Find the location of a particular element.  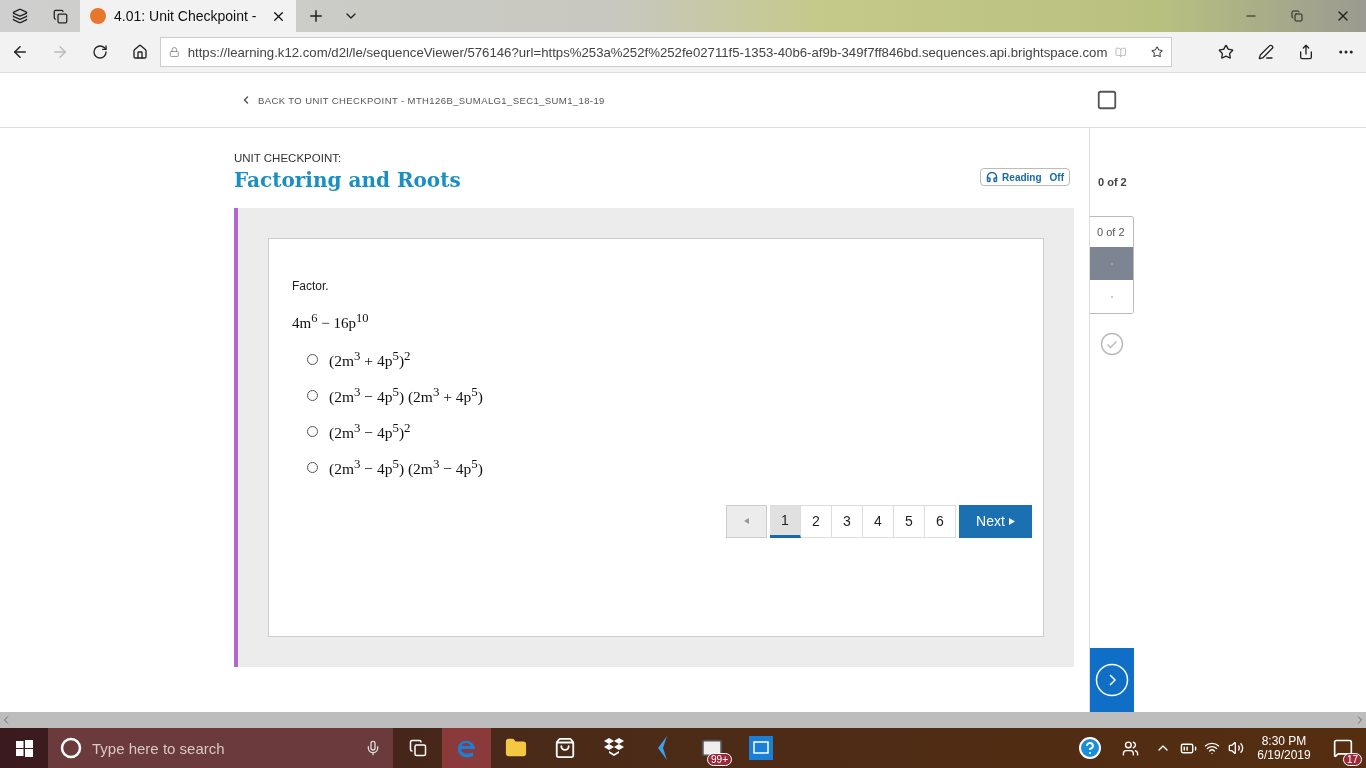

mail-app: 99+ is located at coordinates (711, 748).